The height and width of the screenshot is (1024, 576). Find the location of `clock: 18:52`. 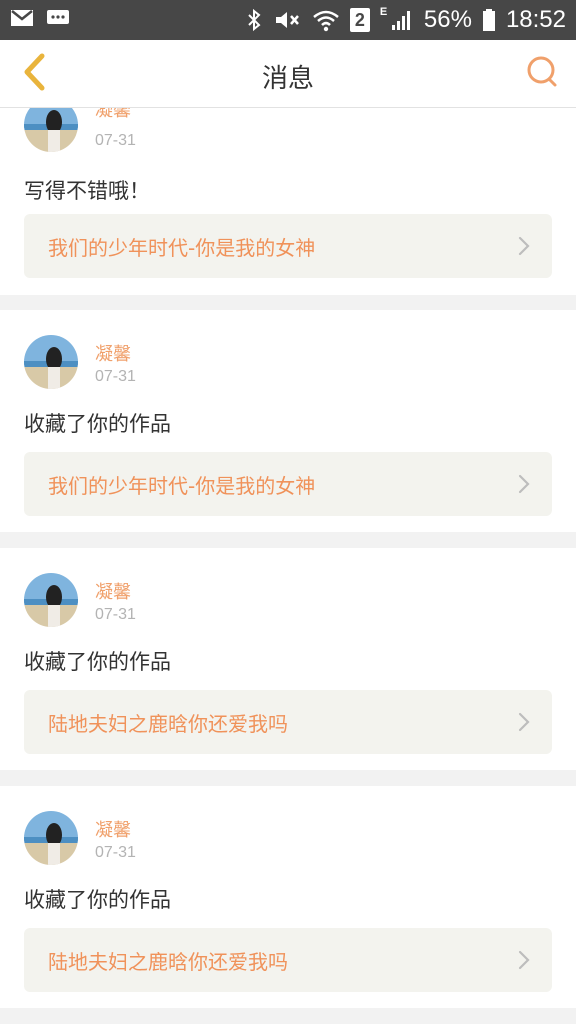

clock: 18:52 is located at coordinates (535, 19).